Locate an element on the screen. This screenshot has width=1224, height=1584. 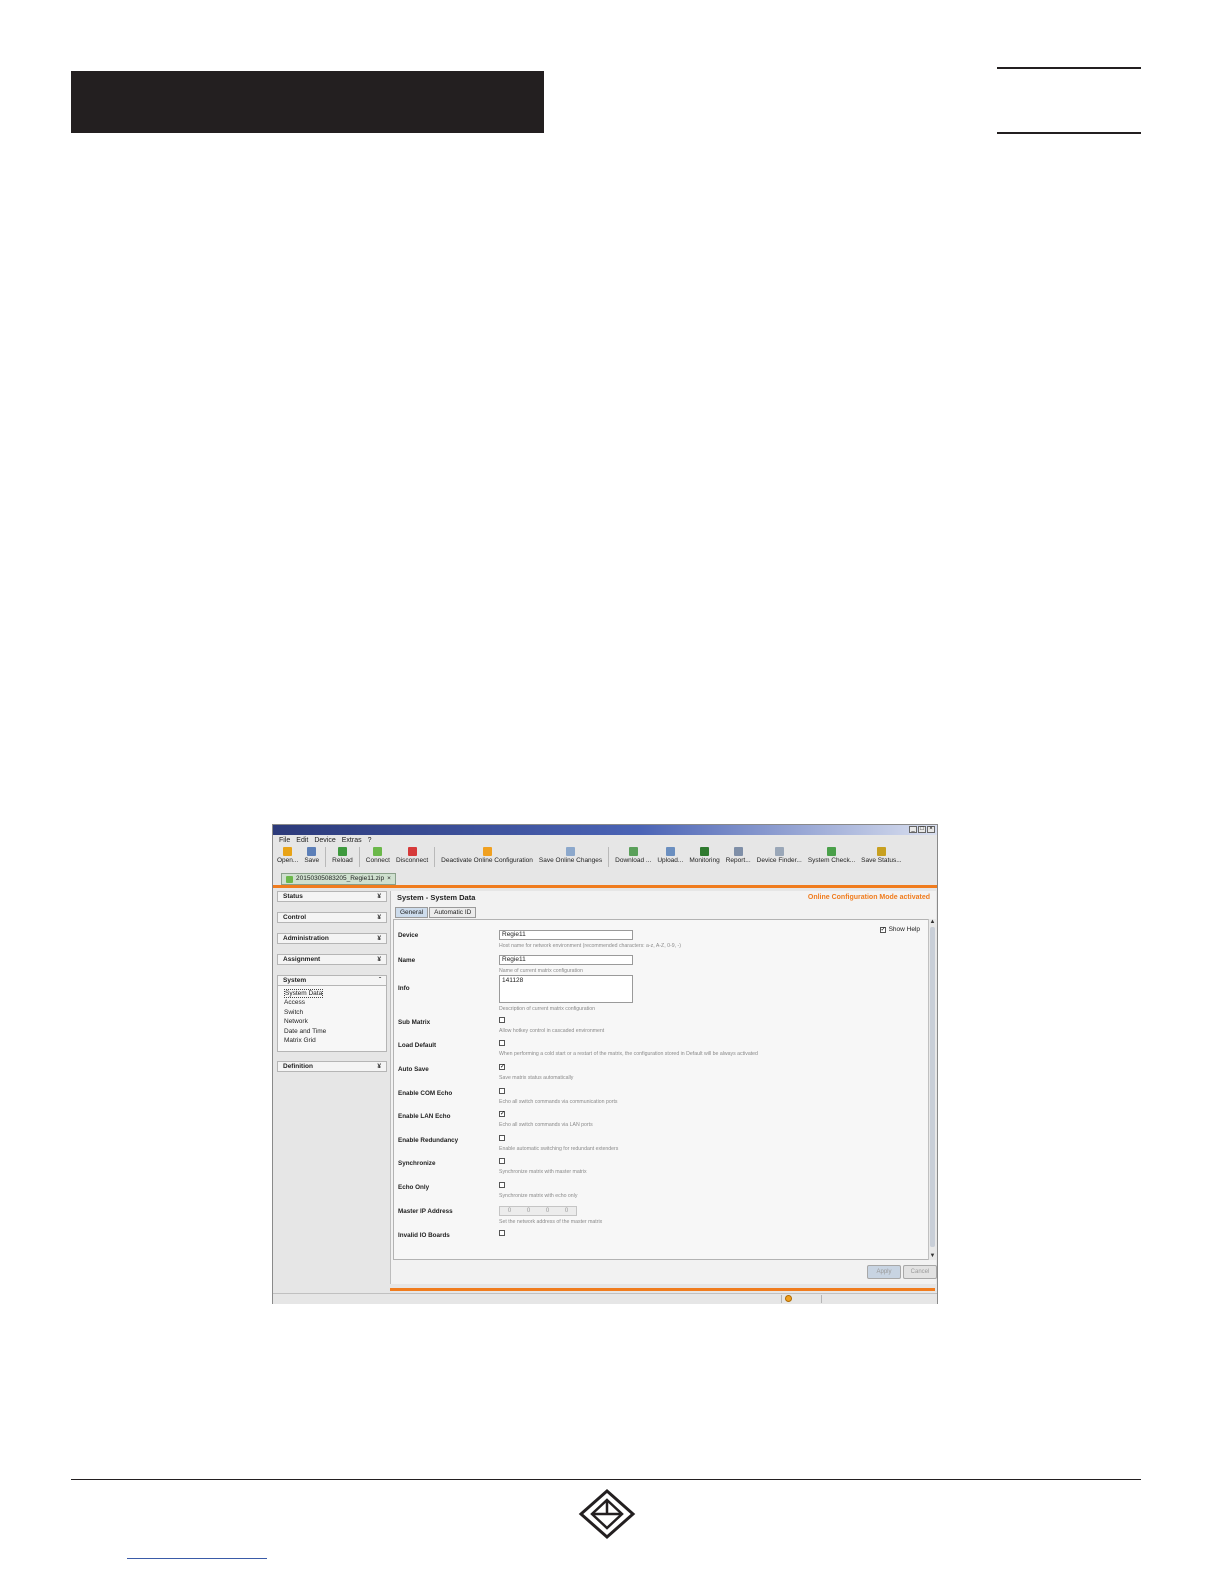
enable-redundancy-checkbox is located at coordinates (502, 1138).